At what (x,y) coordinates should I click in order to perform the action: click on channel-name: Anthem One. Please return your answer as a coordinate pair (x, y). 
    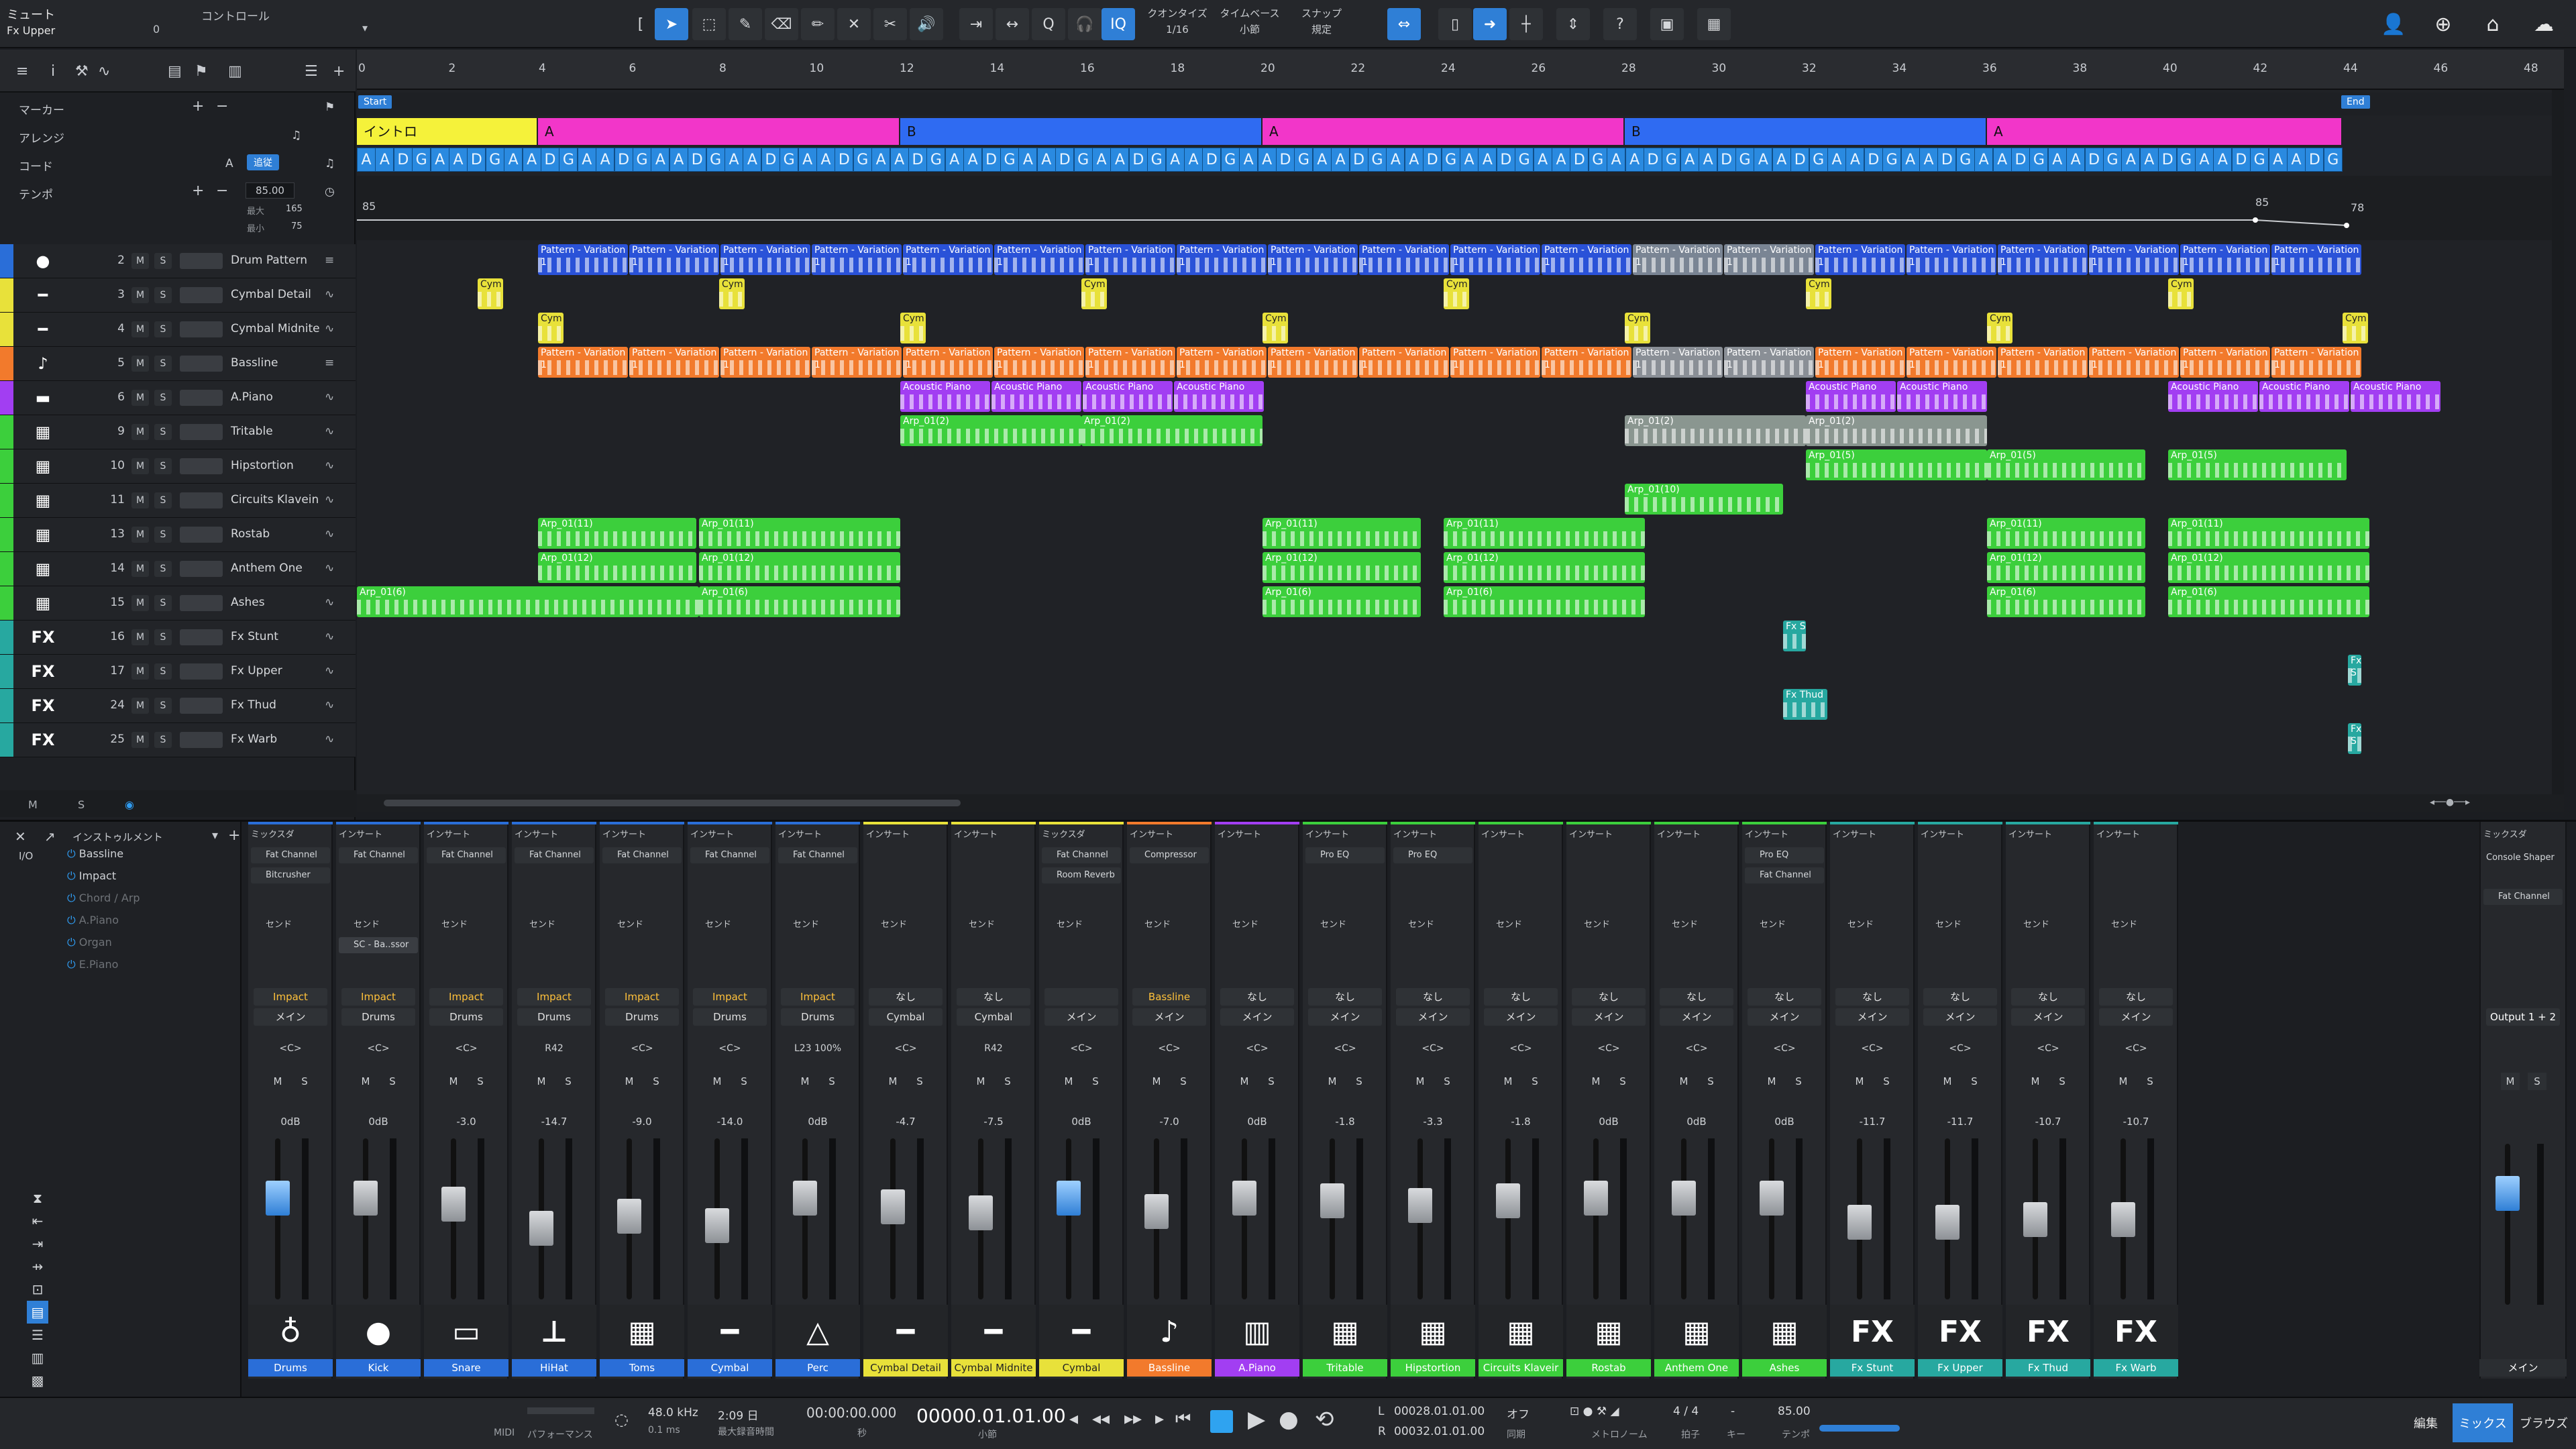
    Looking at the image, I should click on (1696, 1368).